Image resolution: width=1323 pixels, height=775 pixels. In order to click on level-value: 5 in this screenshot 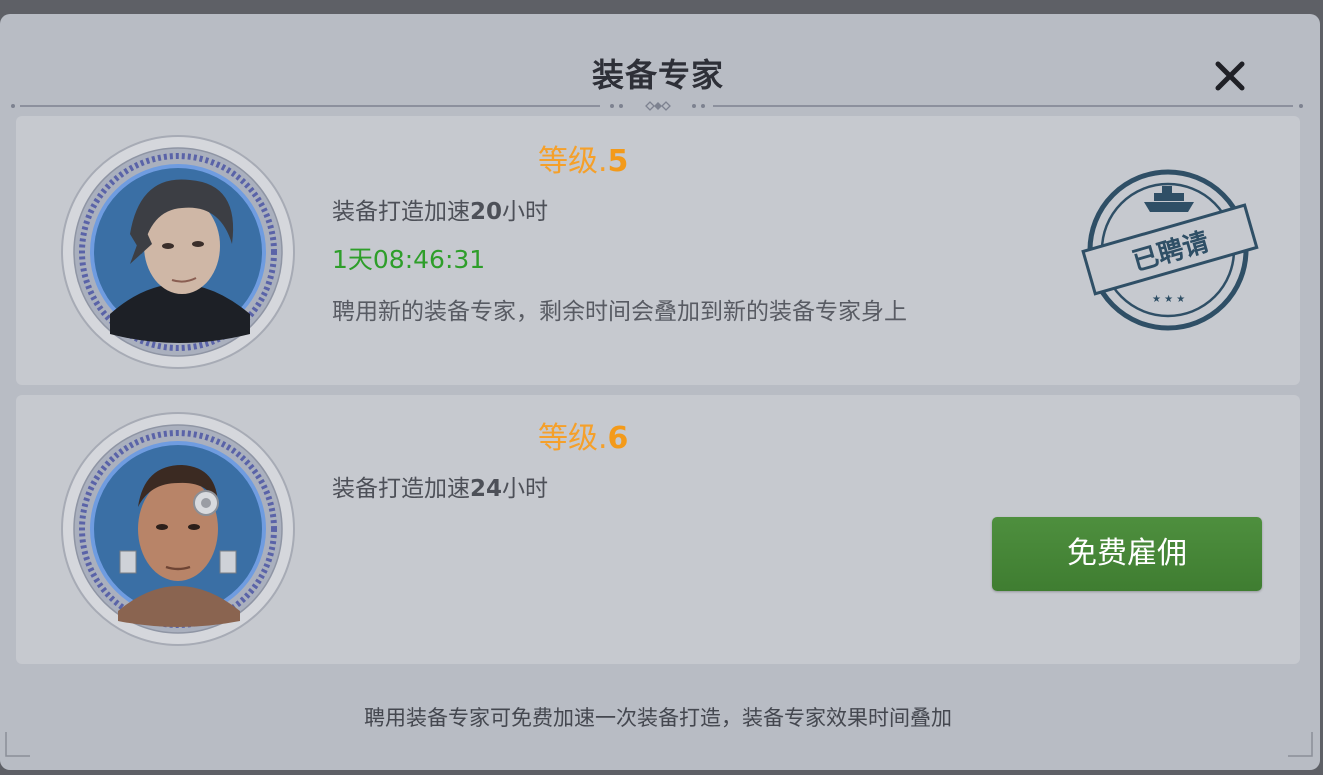, I will do `click(618, 161)`.